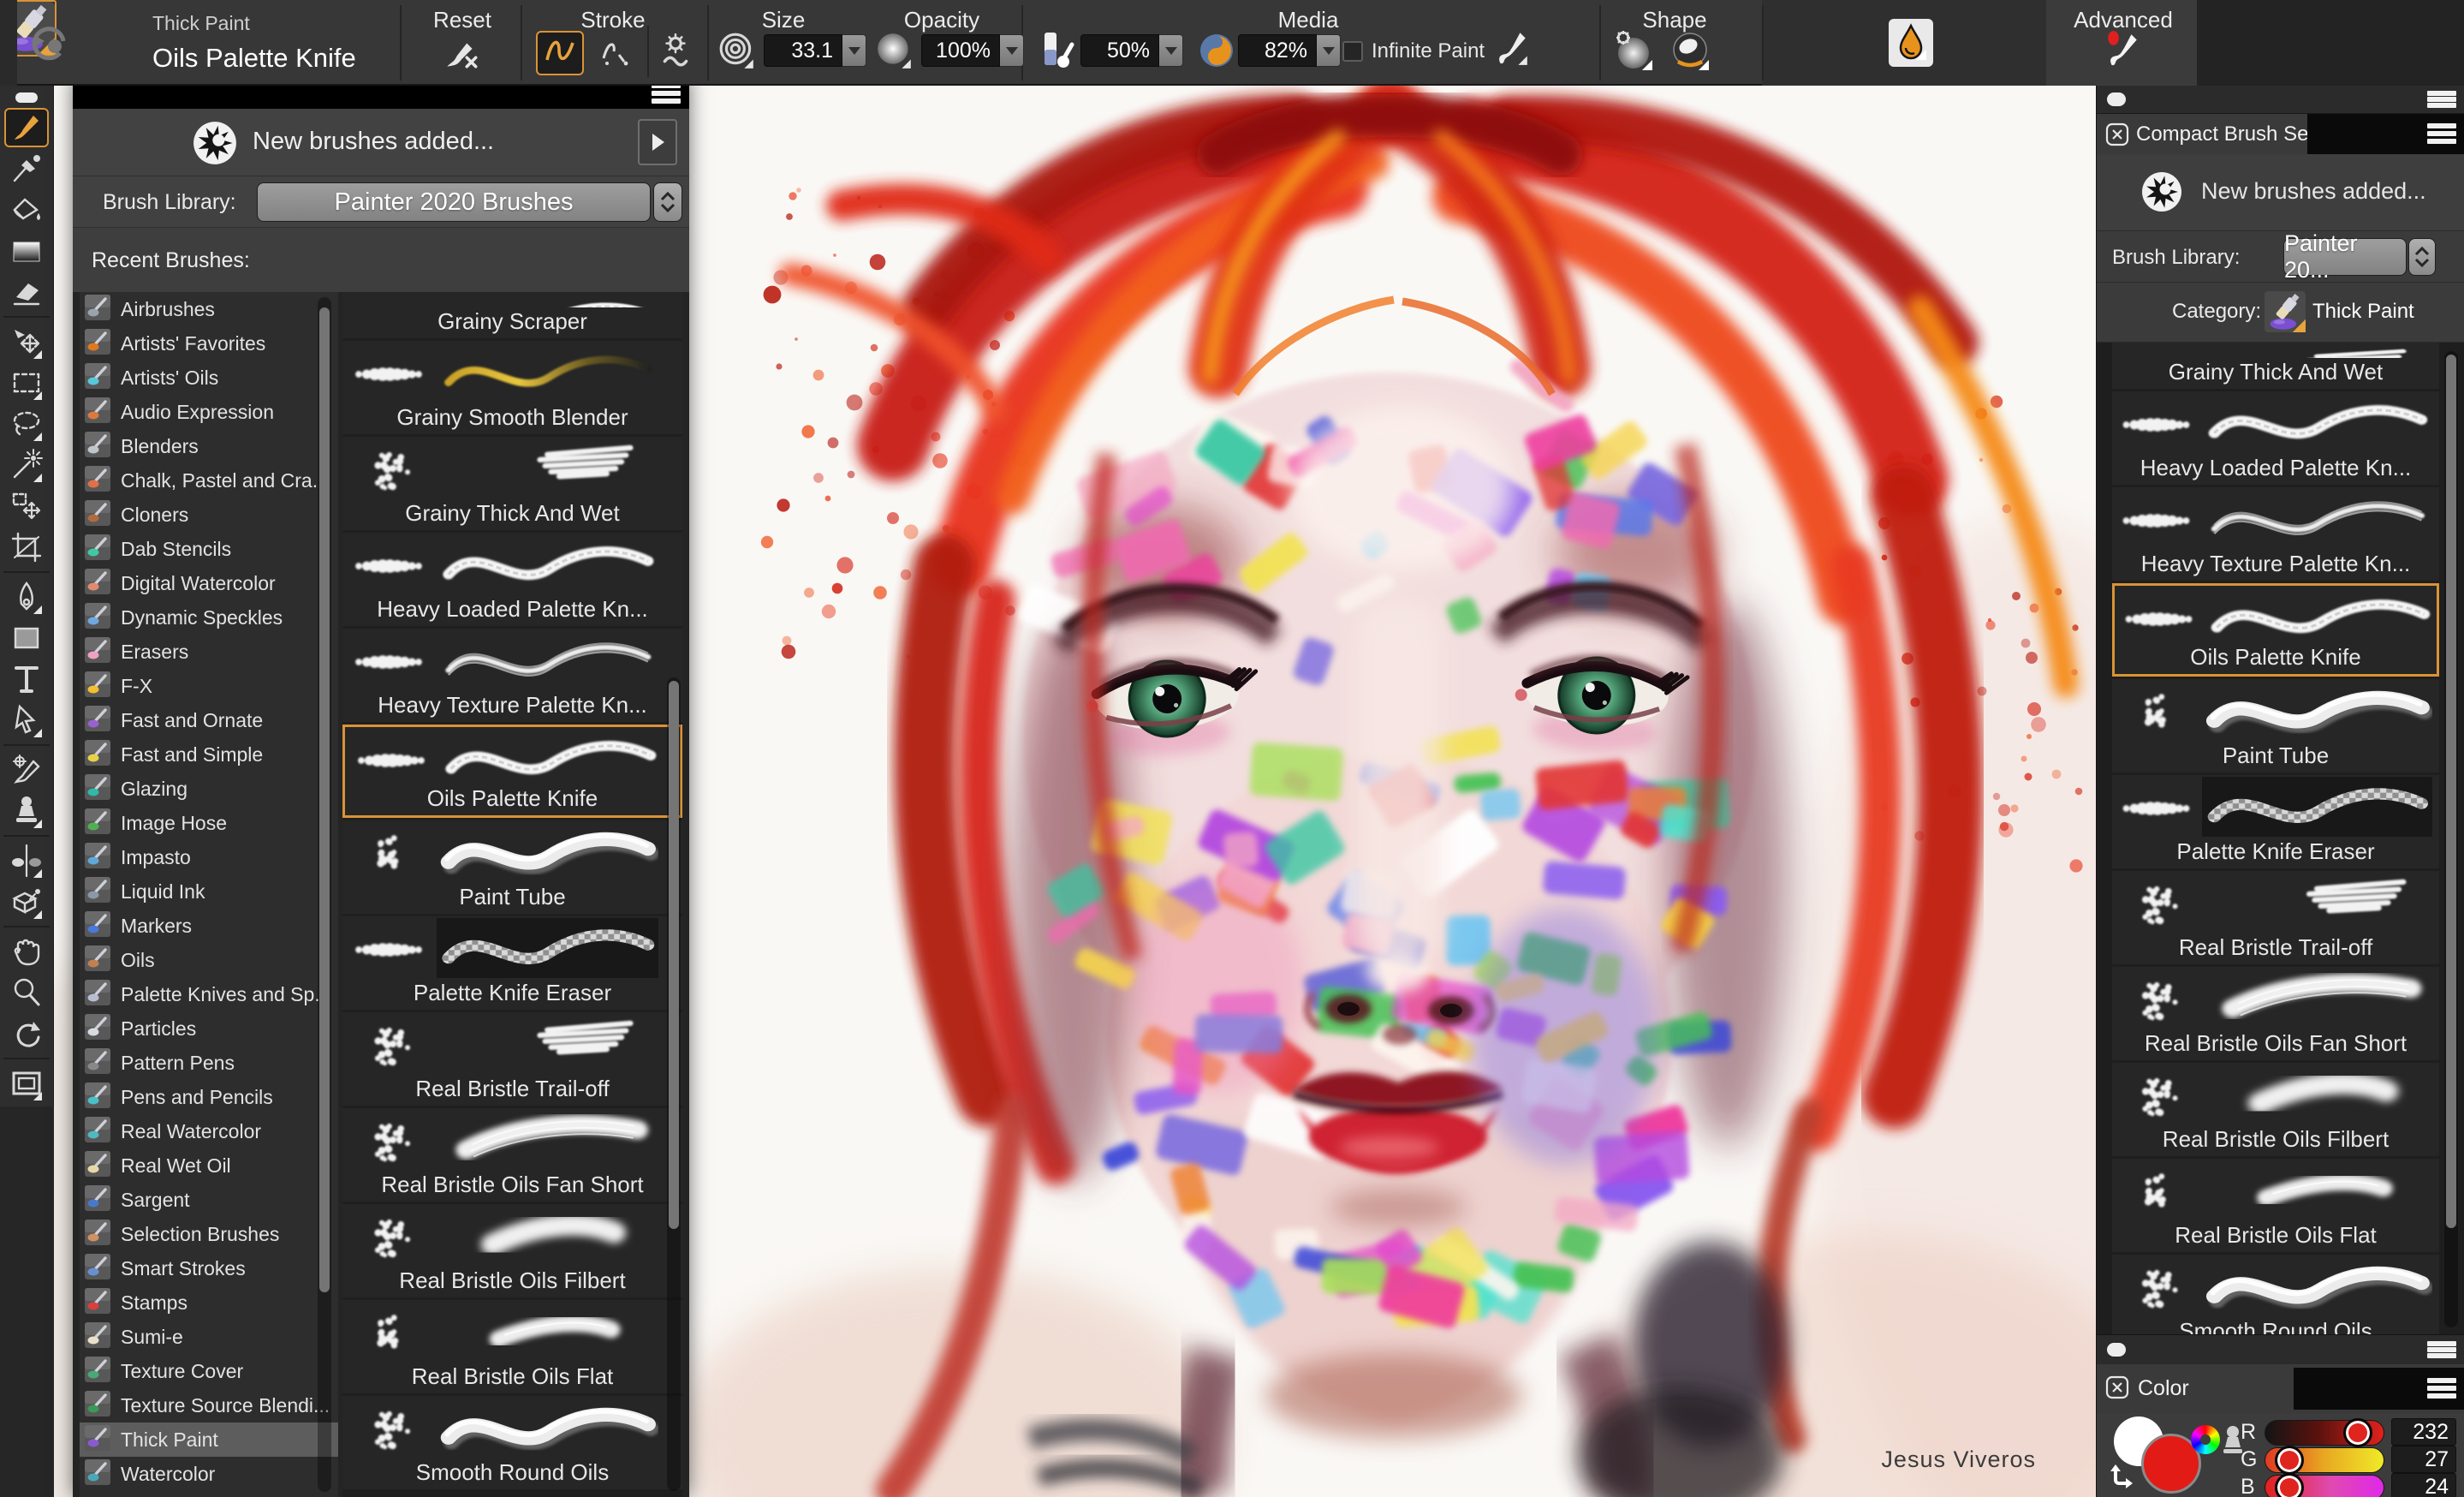 The image size is (2464, 1497). What do you see at coordinates (2280, 1388) in the screenshot?
I see `color-panel-header: Color` at bounding box center [2280, 1388].